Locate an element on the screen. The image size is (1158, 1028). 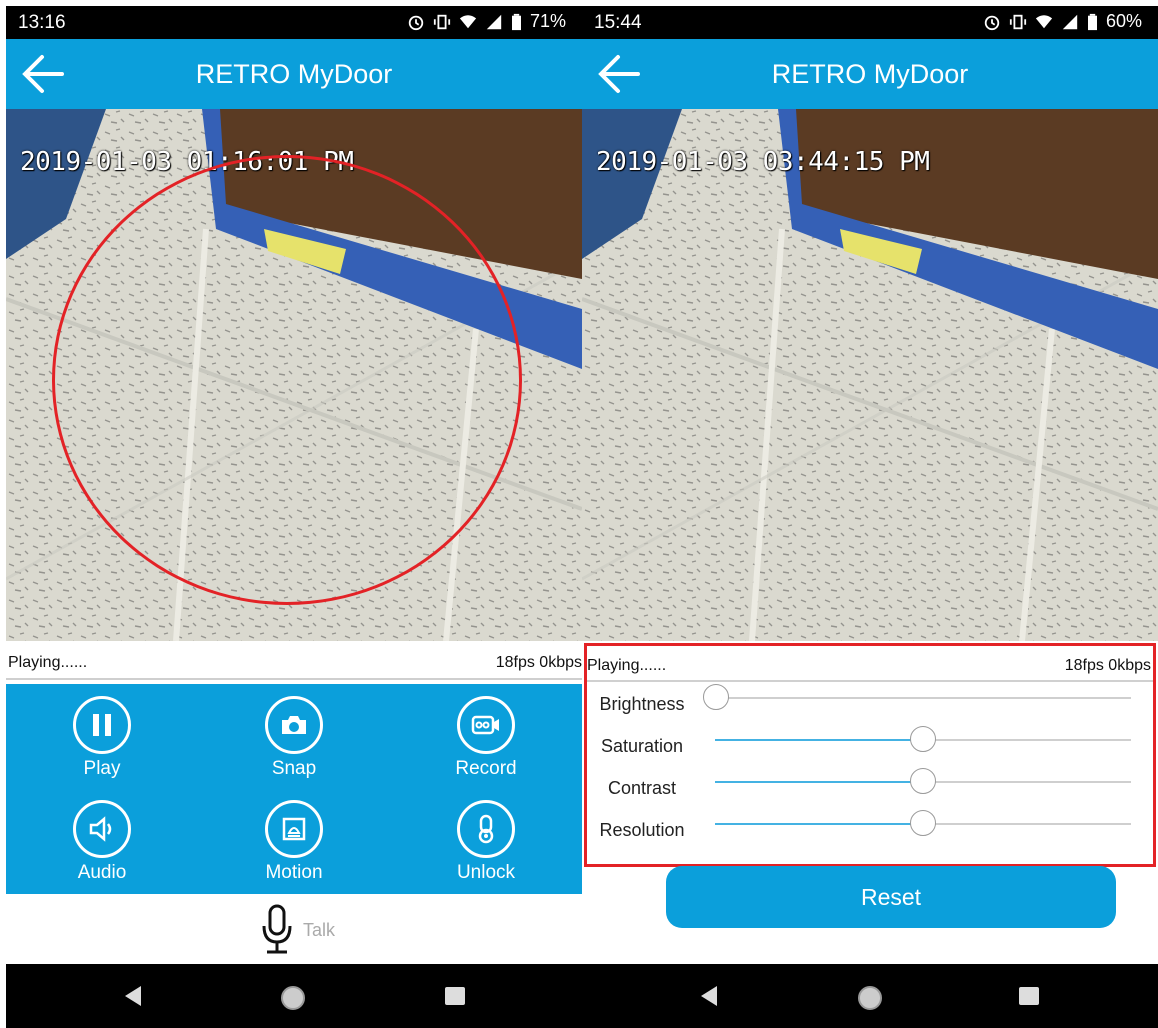
brightness-label: Brightness is located at coordinates (642, 704).